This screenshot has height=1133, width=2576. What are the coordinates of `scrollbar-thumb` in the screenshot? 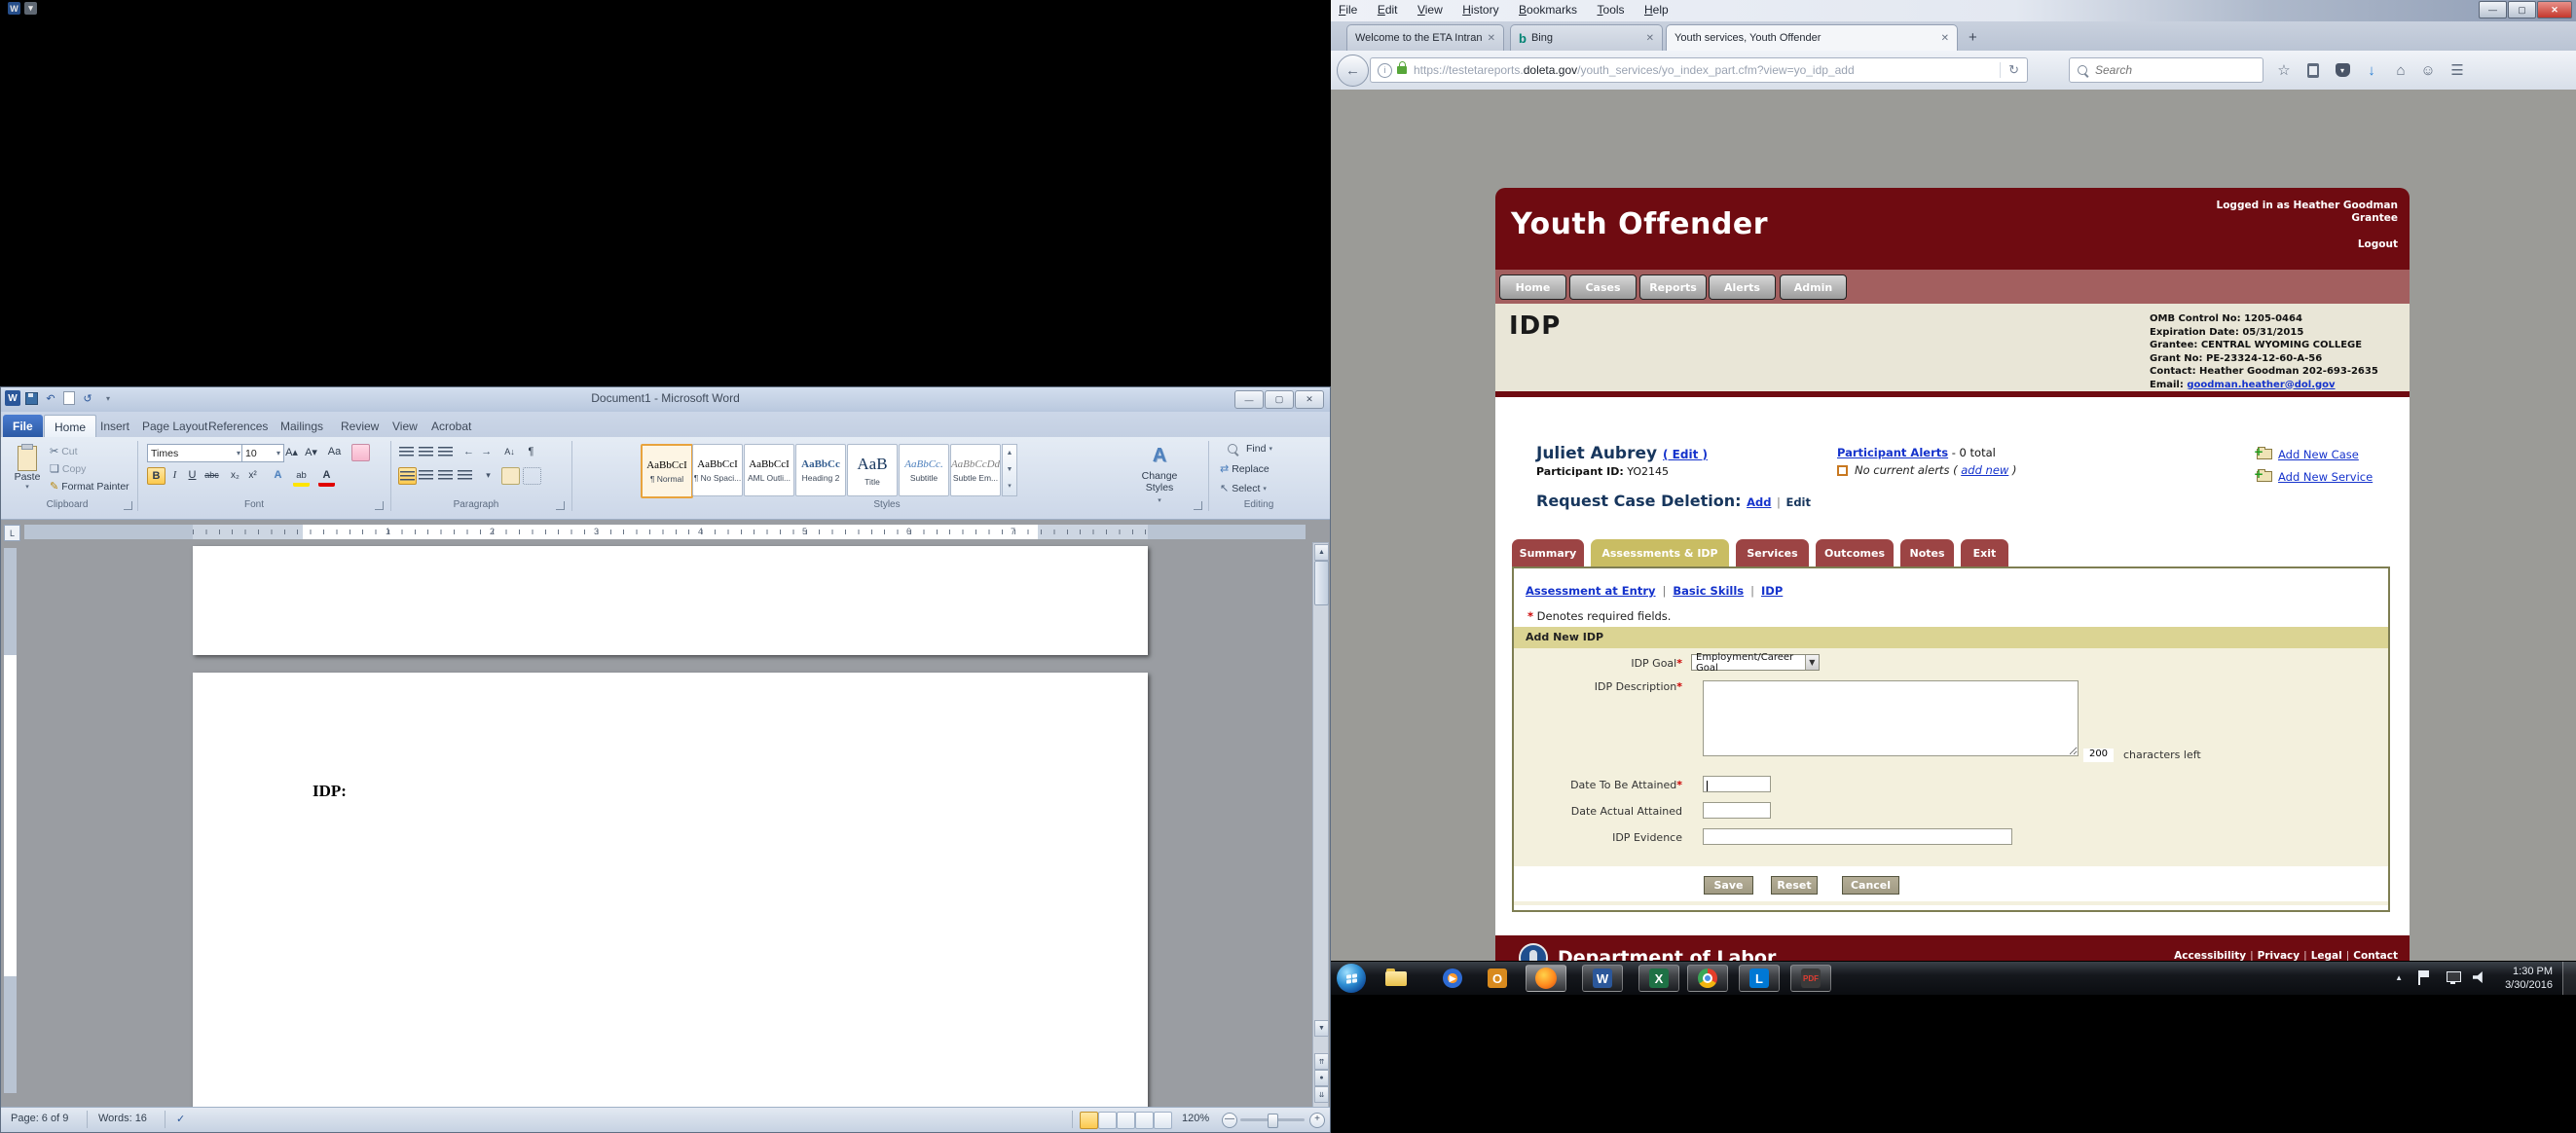 It's located at (1321, 583).